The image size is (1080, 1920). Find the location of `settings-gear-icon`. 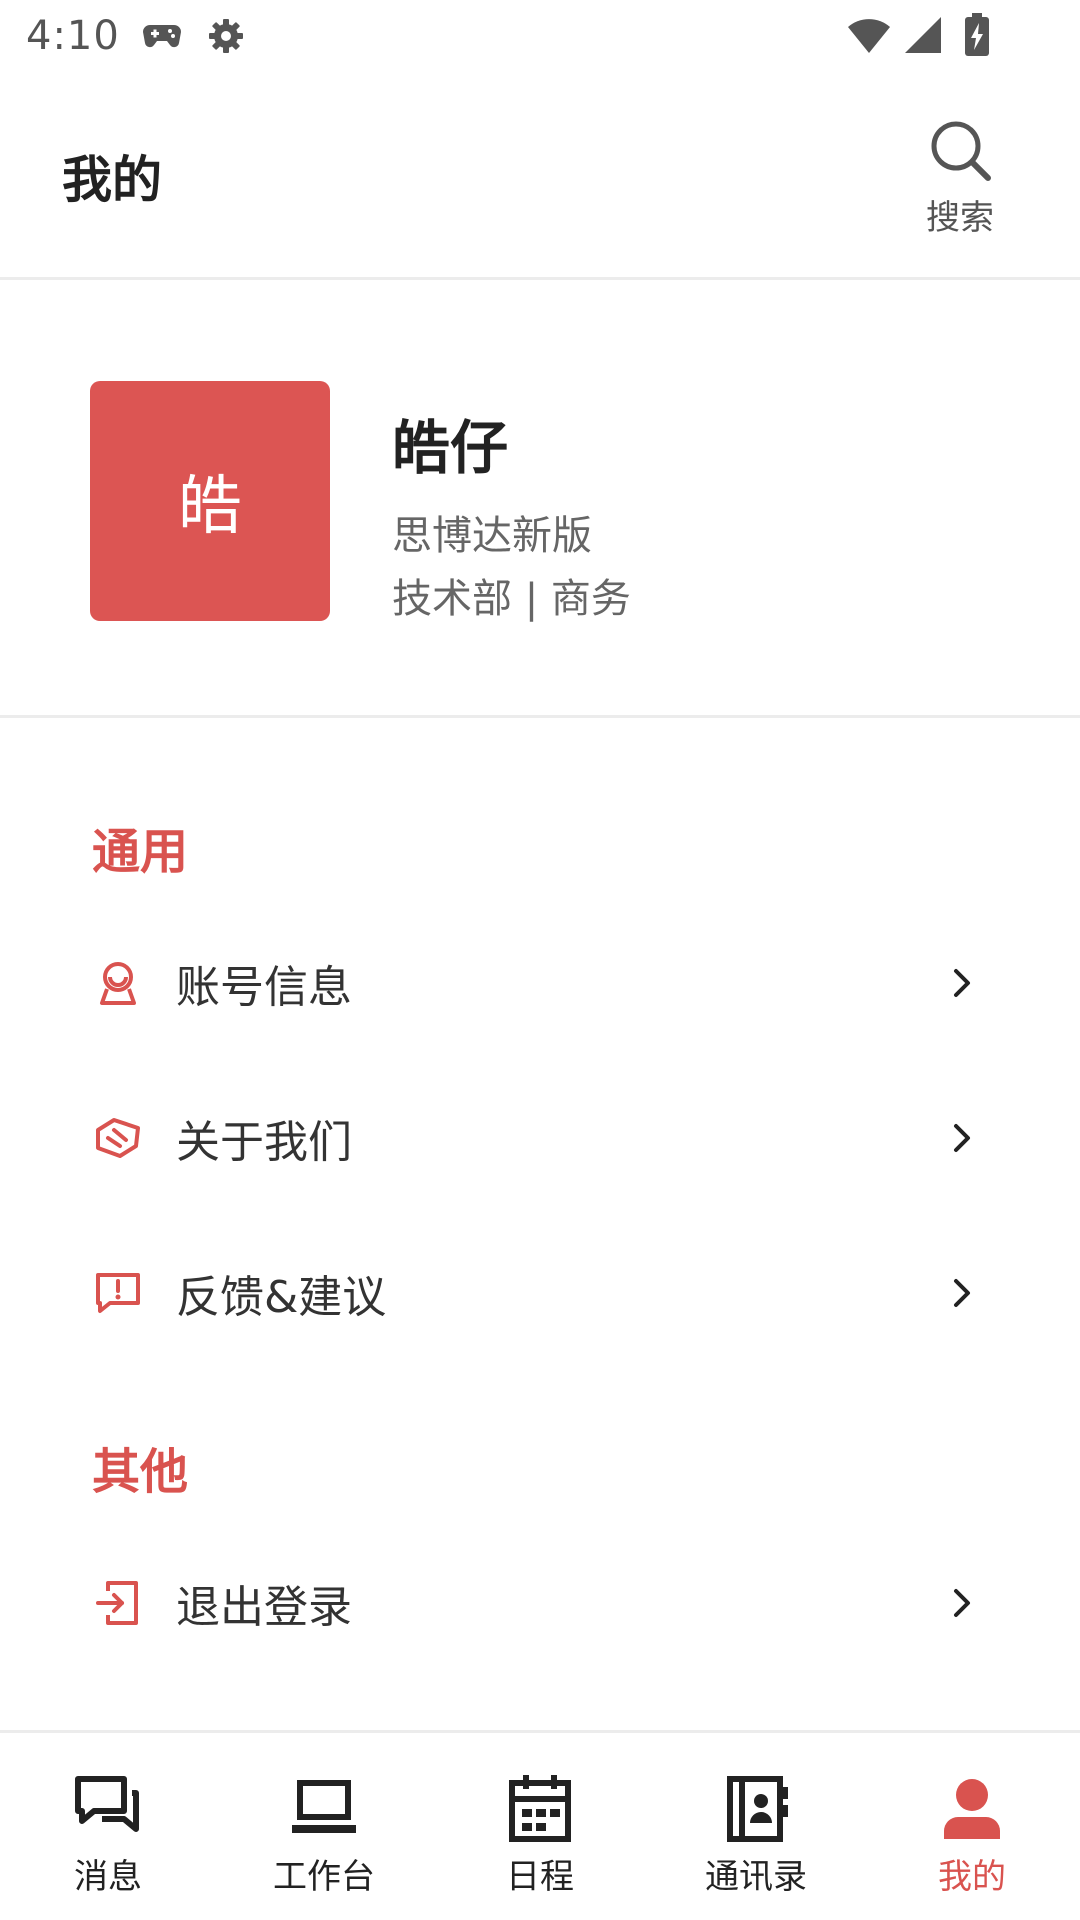

settings-gear-icon is located at coordinates (226, 36).